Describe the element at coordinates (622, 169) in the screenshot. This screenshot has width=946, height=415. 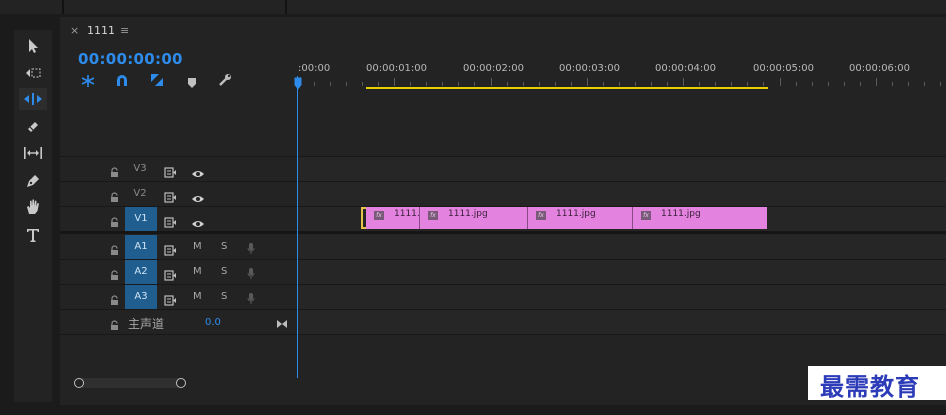
I see `track-lane-v3` at that location.